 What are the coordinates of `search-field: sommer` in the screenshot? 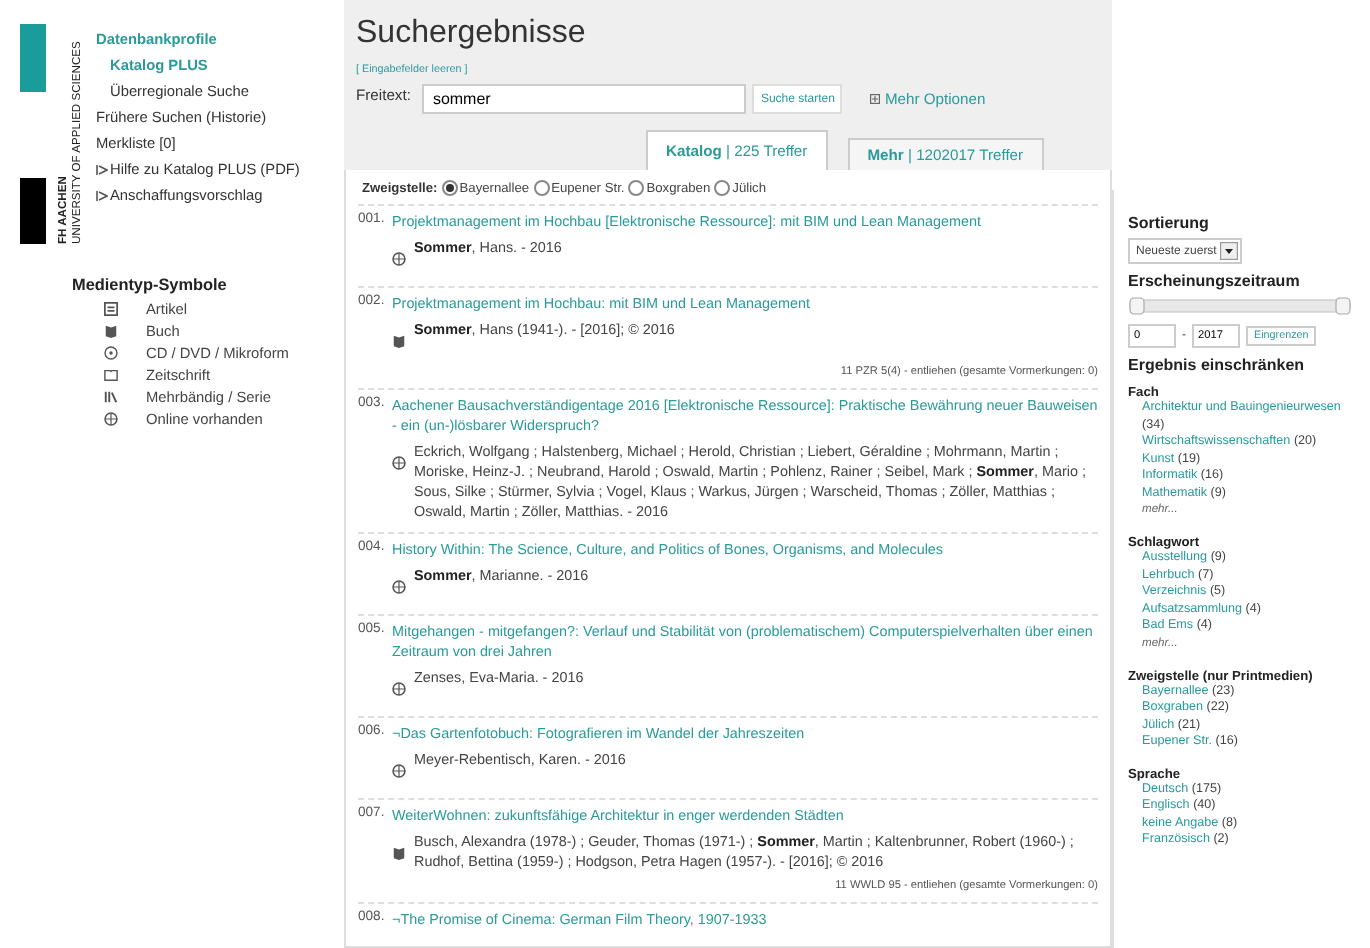 It's located at (584, 99).